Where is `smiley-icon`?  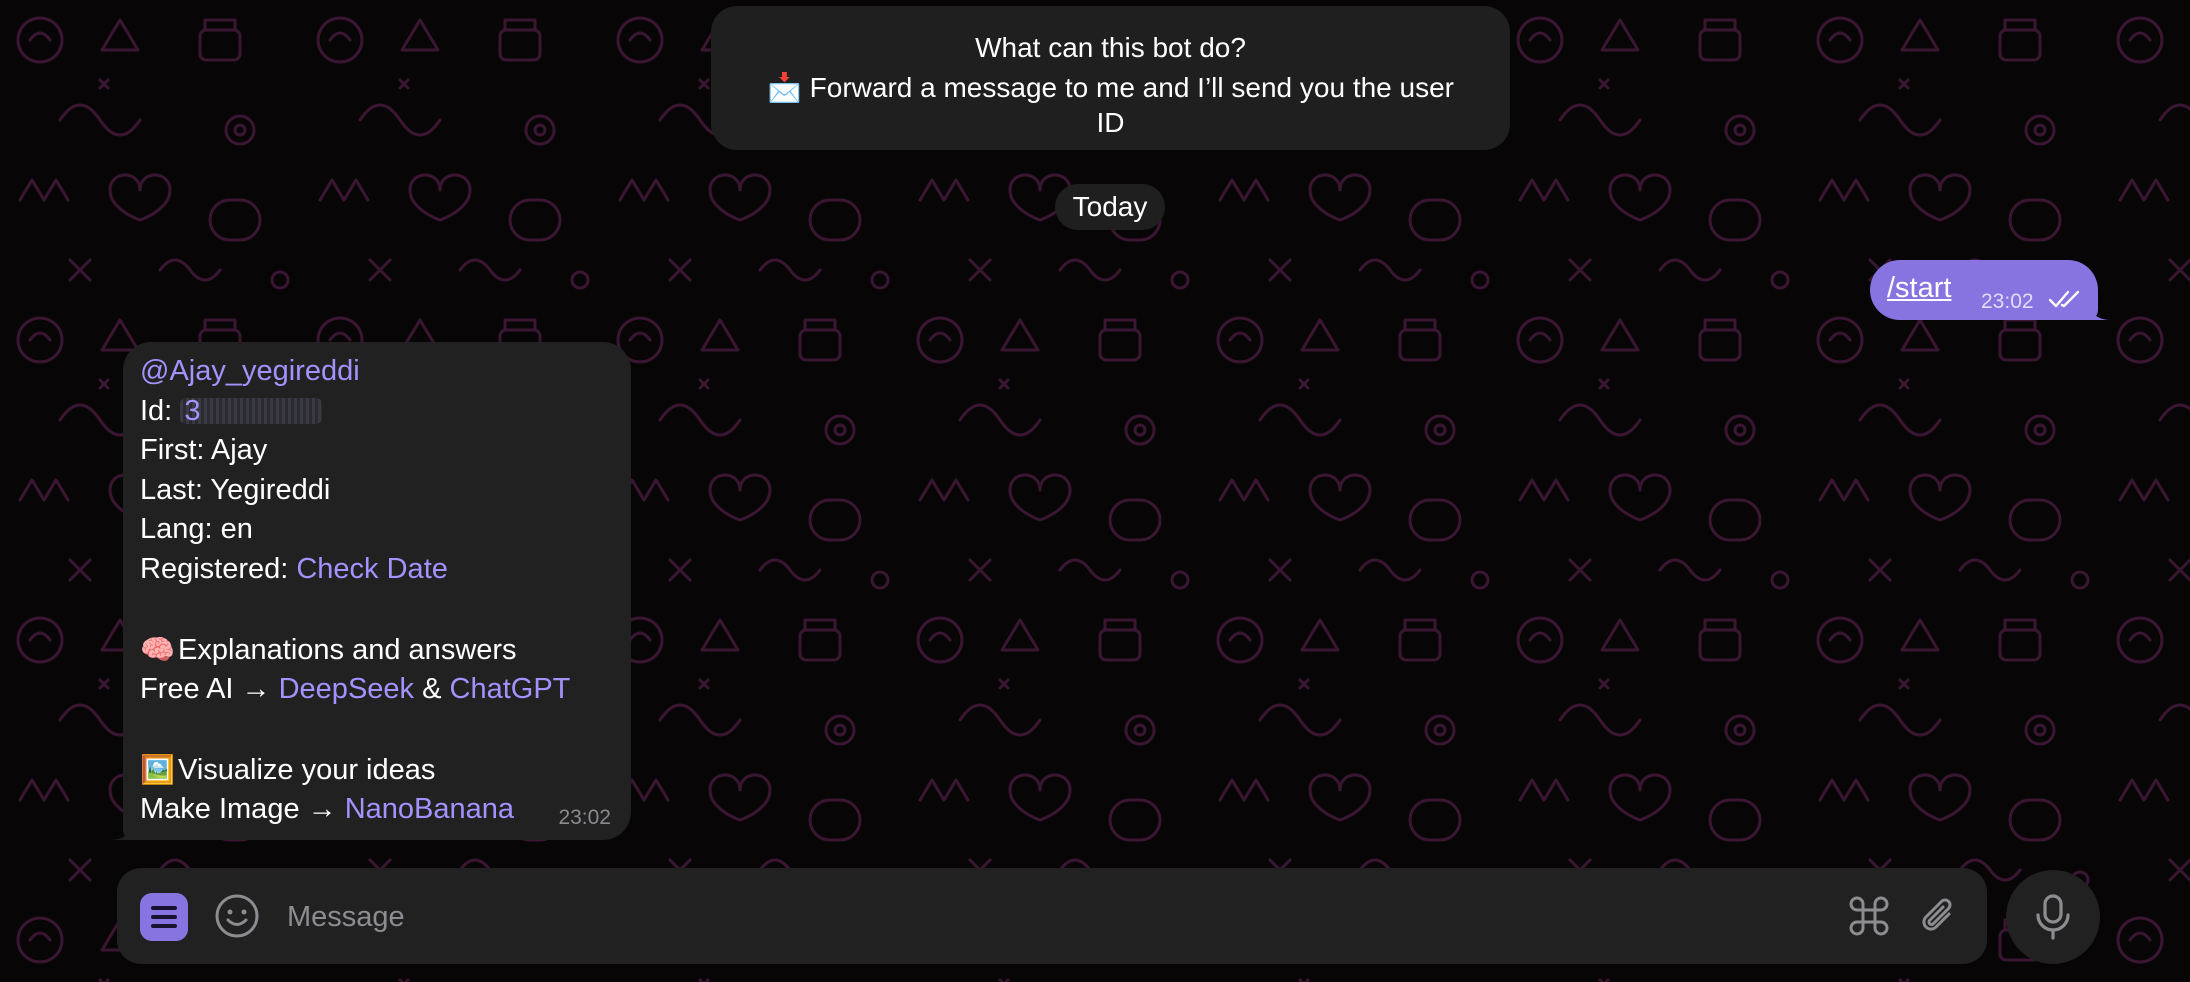 smiley-icon is located at coordinates (237, 916).